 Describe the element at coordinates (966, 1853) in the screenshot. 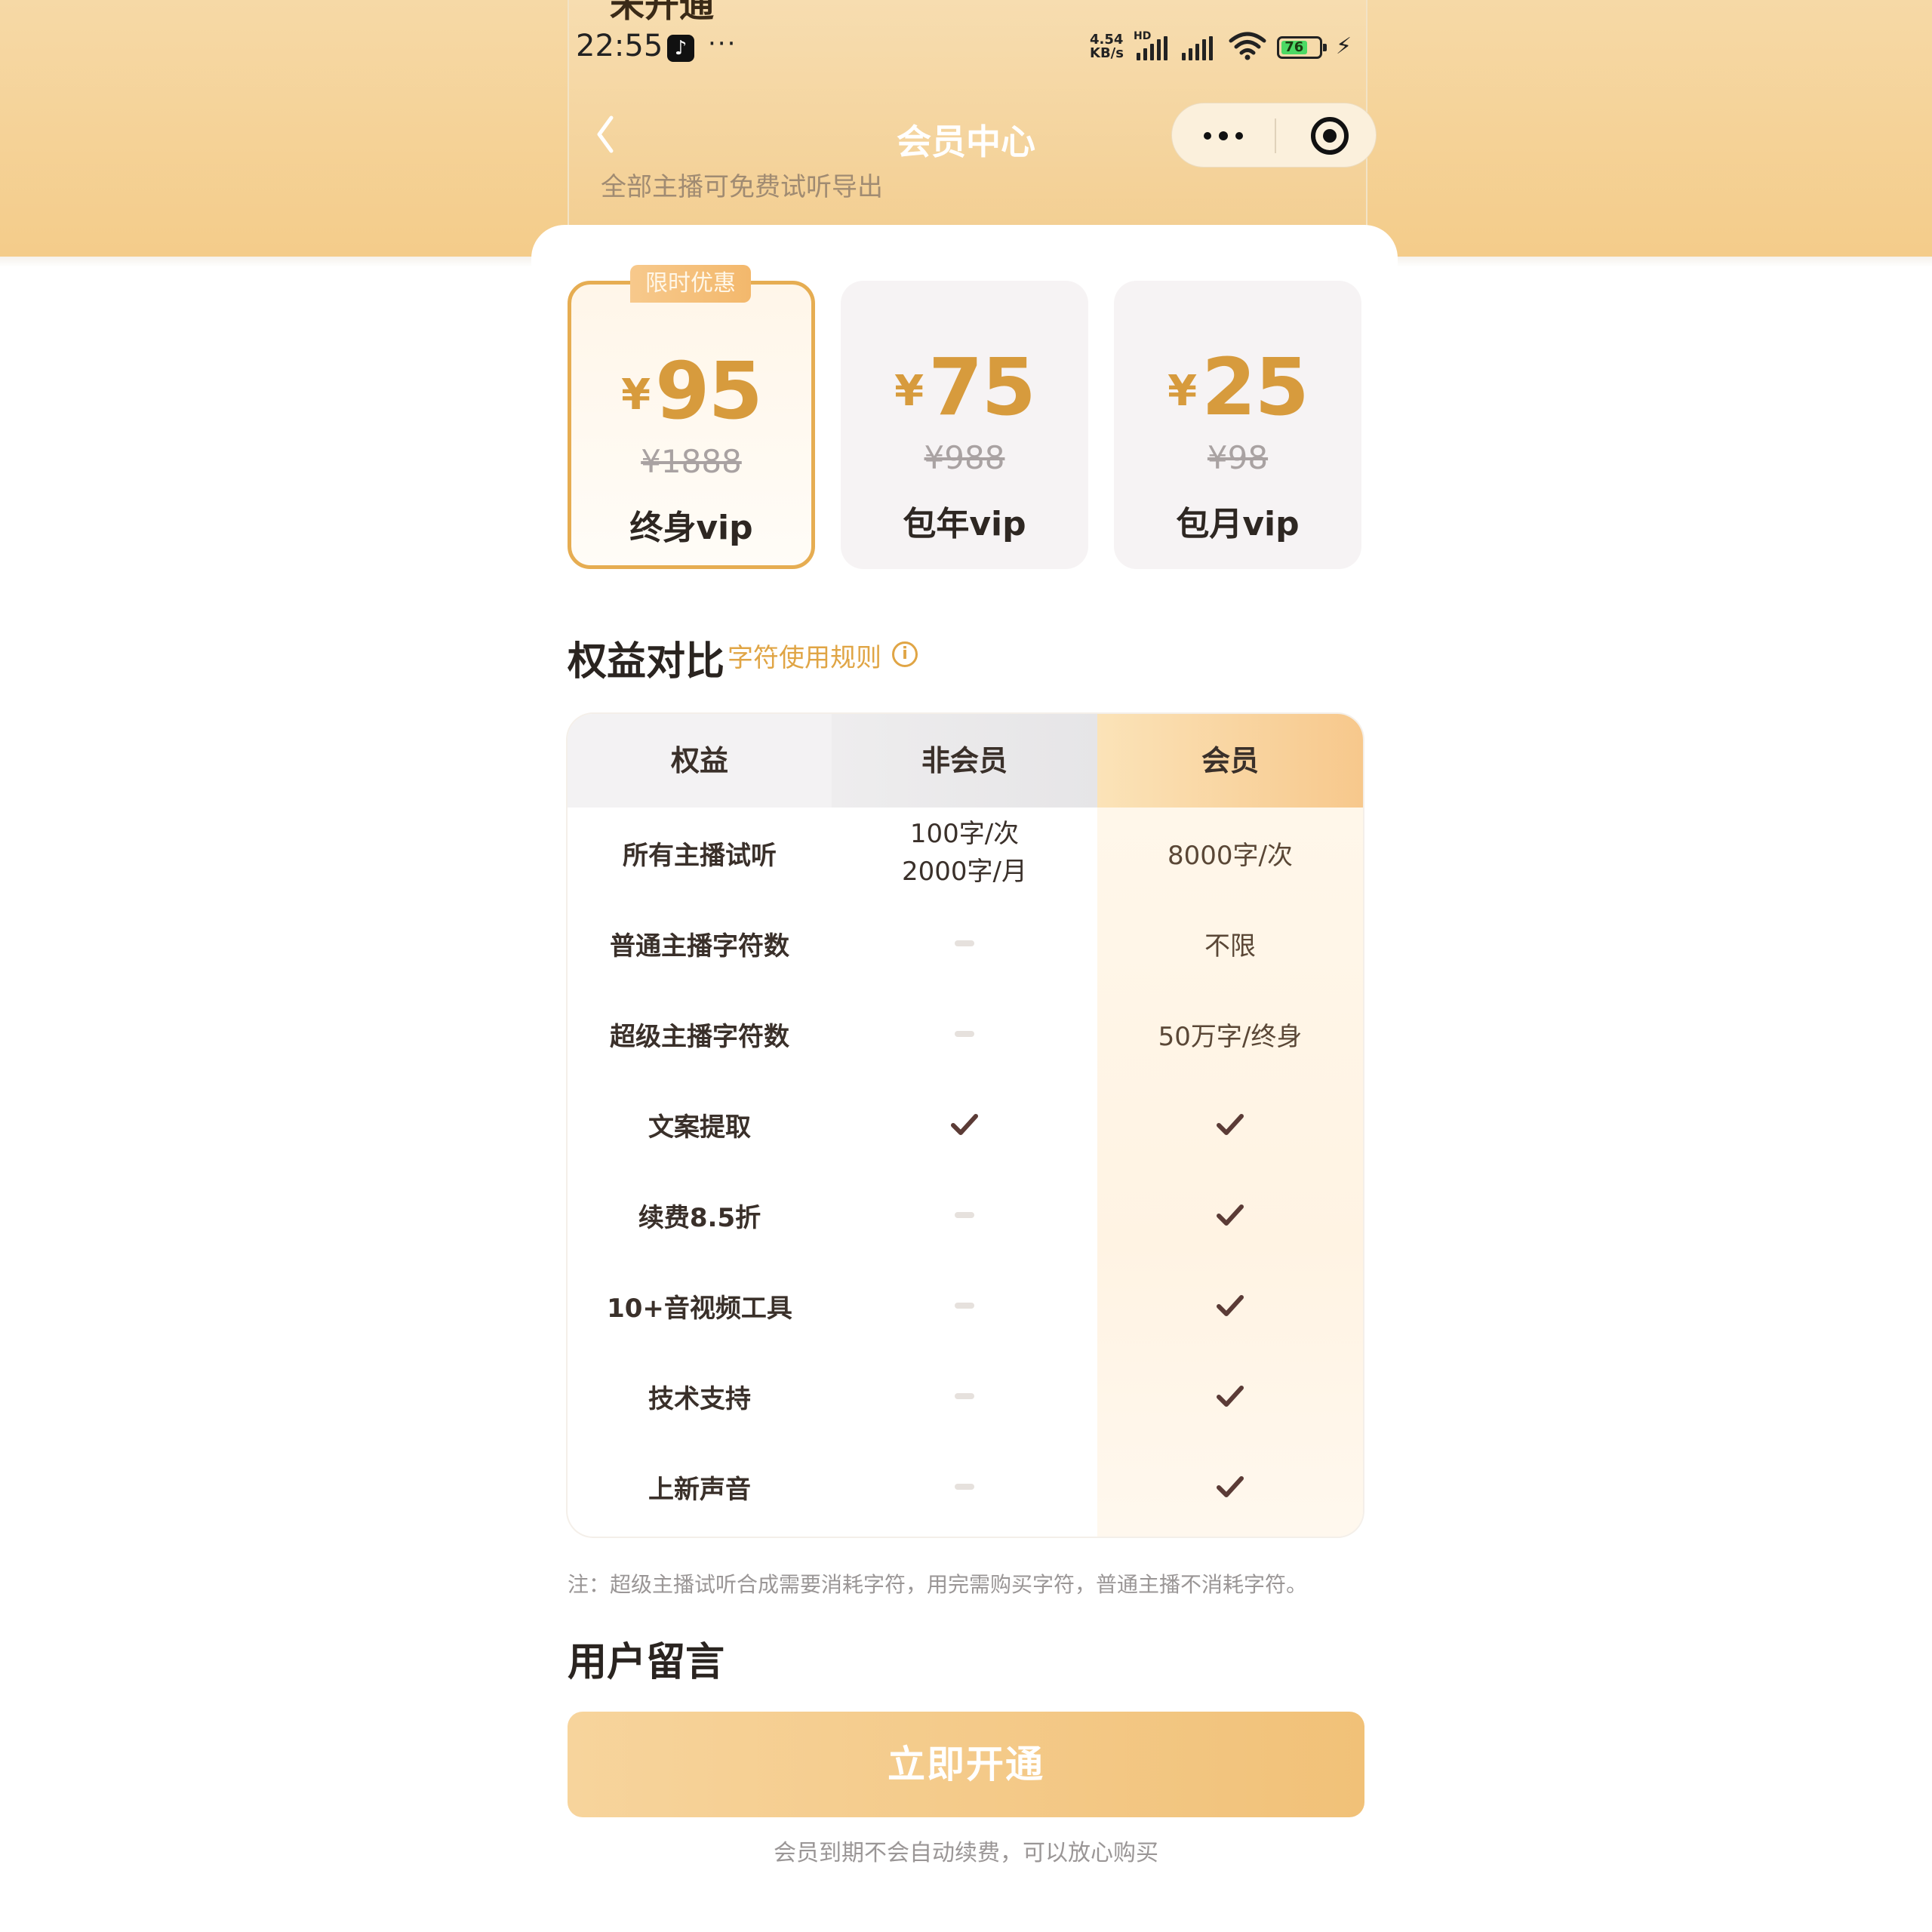

I see `auto-renew-footnote: 会员到期不会自动续费，可以放心购买` at that location.